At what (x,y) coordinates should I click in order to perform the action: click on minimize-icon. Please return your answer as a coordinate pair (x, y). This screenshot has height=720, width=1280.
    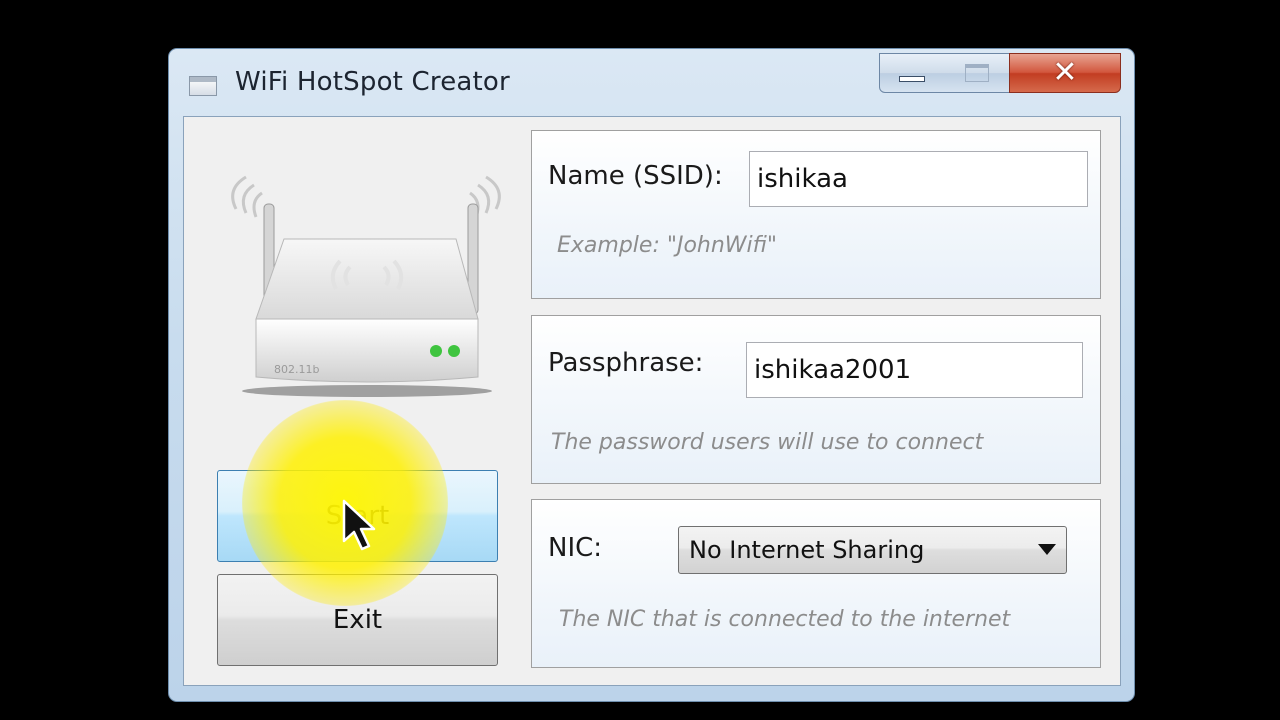
    Looking at the image, I should click on (912, 79).